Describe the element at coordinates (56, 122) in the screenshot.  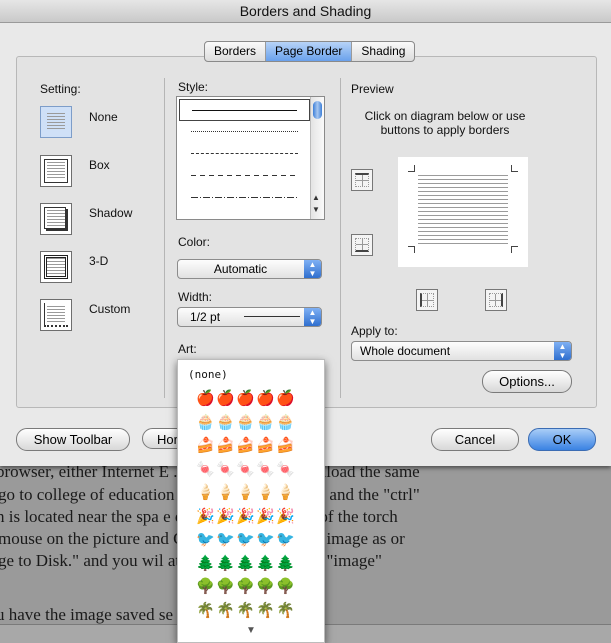
I see `setting-none-icon` at that location.